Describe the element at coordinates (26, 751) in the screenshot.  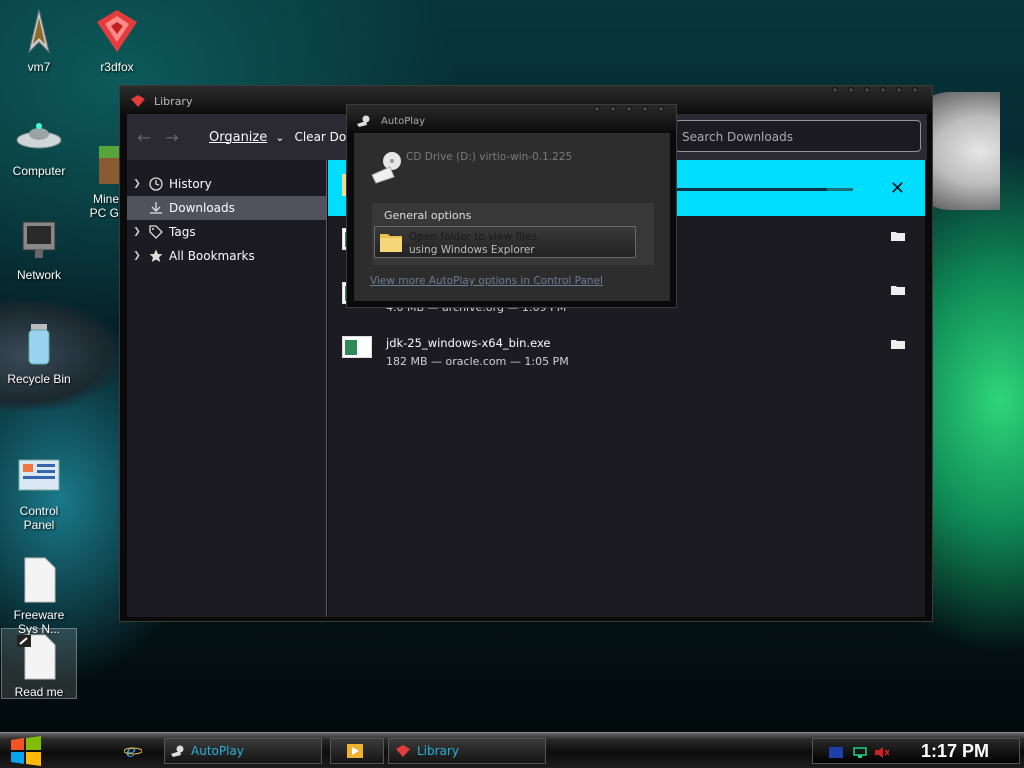
I see `start-windows-icon` at that location.